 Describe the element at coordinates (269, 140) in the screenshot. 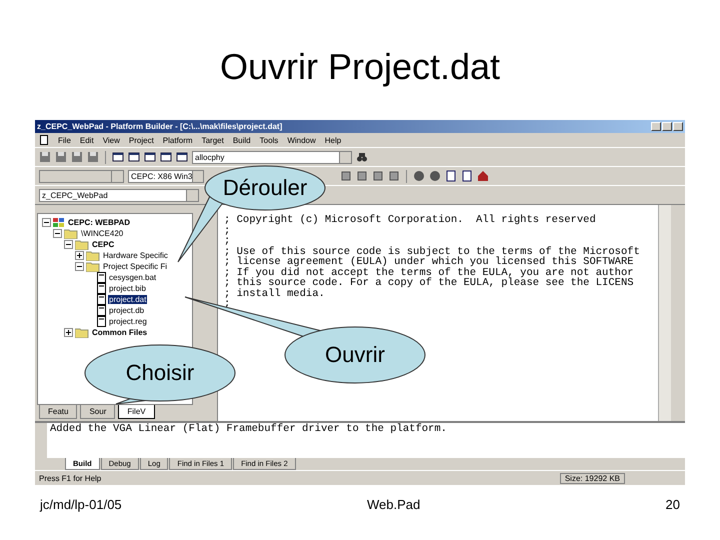

I see `menu-item: Tools` at that location.